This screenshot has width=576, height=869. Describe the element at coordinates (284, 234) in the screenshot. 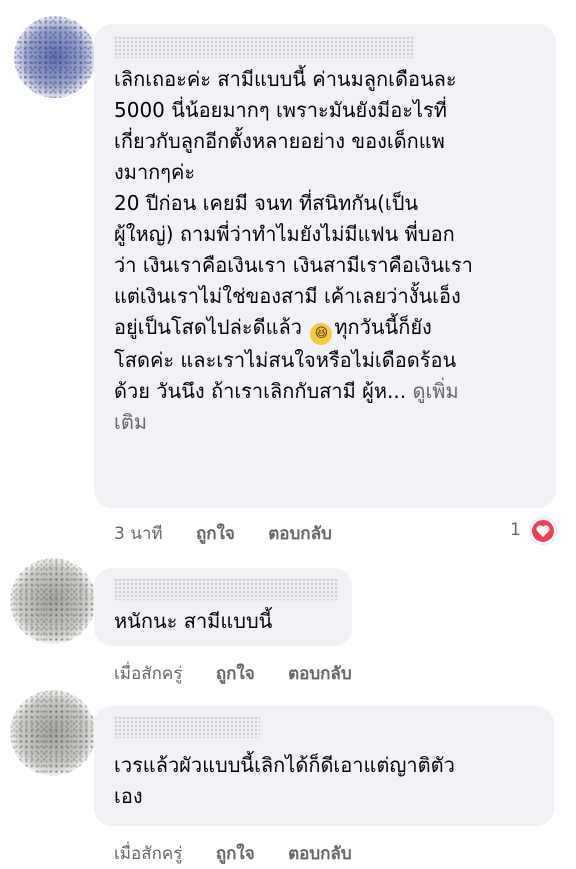

I see `comment-line: ผู้ใหญ่) ถามพี่ว่าทำไมยังไม่มีแฟน พี่บอก` at that location.